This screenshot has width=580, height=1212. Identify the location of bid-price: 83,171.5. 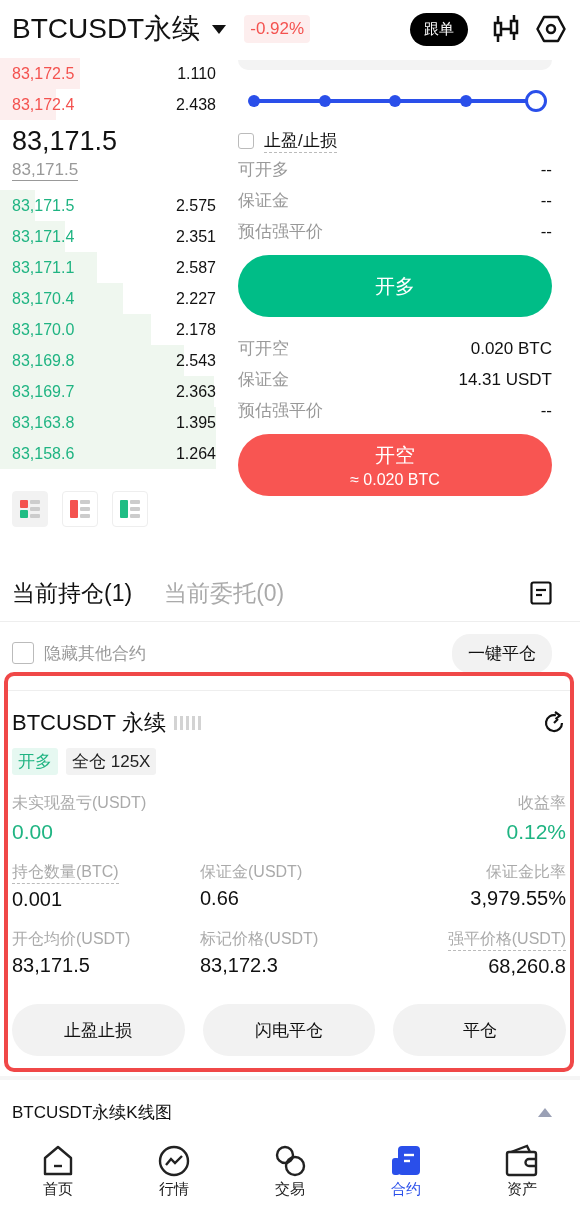
(43, 205).